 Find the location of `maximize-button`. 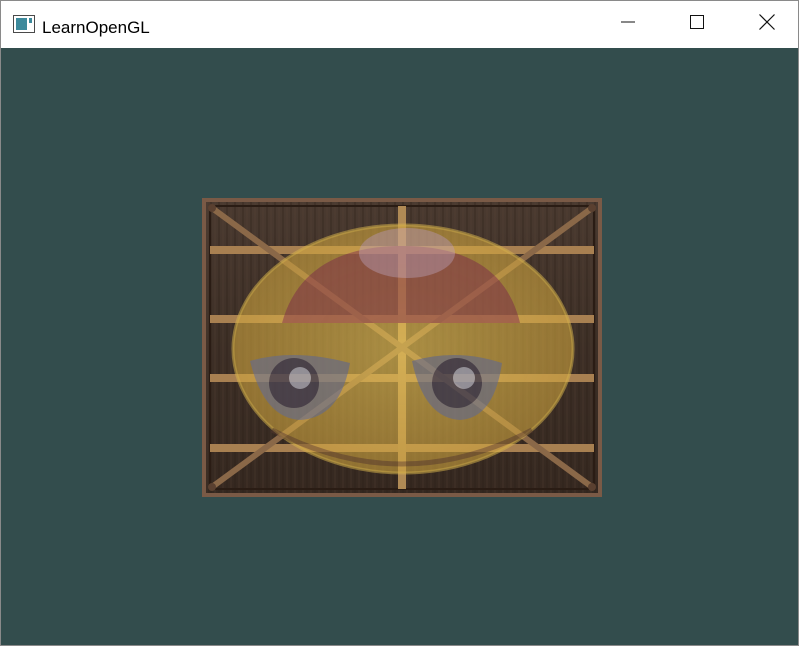

maximize-button is located at coordinates (697, 24).